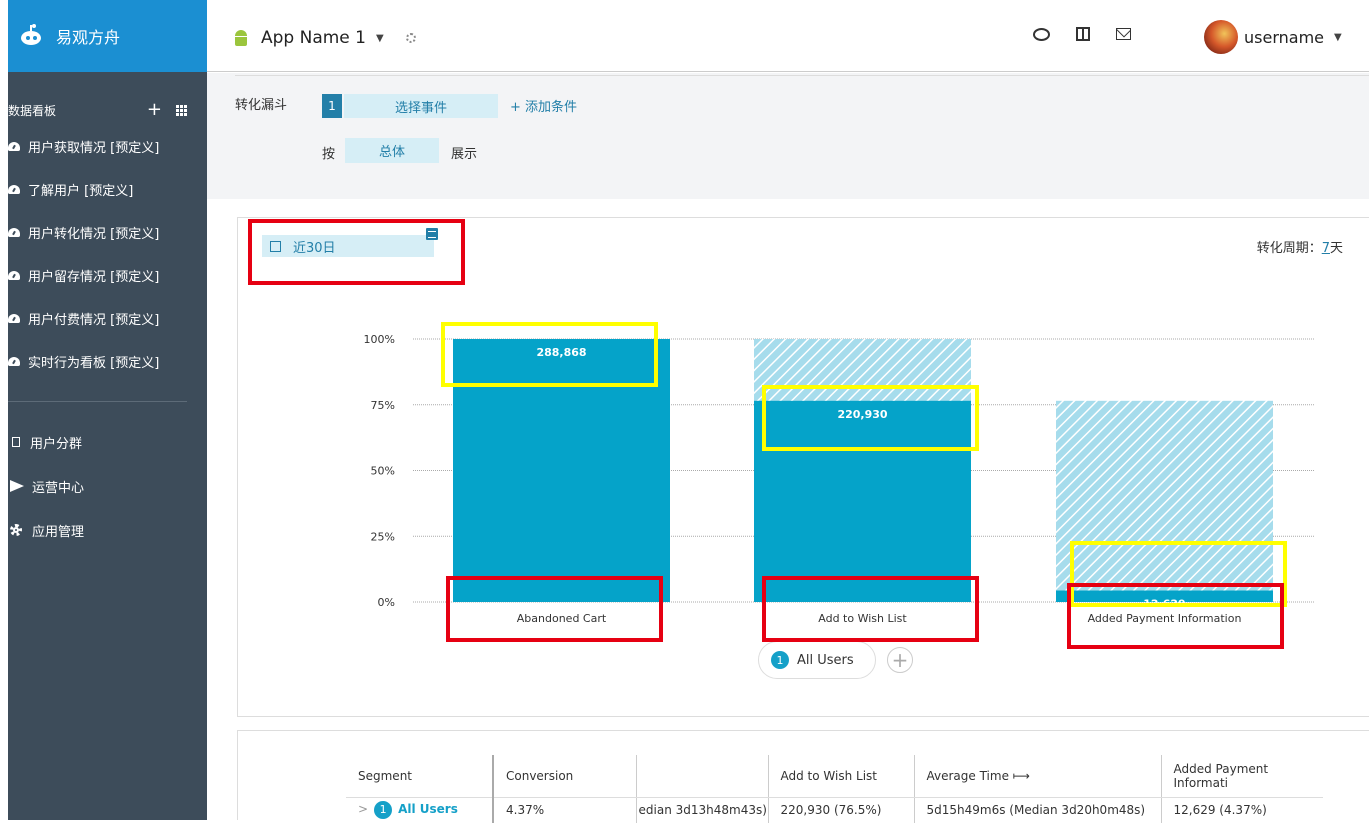  Describe the element at coordinates (702, 810) in the screenshot. I see `avg-time-cell: edian 3d13h48m43s)` at that location.